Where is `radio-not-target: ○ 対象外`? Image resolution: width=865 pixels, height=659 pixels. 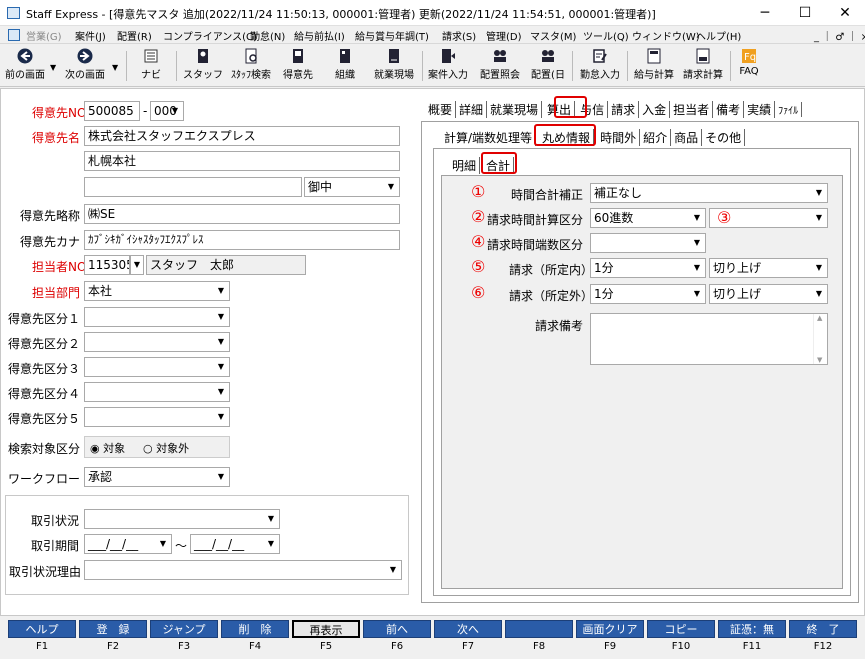
radio-not-target: ○ 対象外 is located at coordinates (166, 448).